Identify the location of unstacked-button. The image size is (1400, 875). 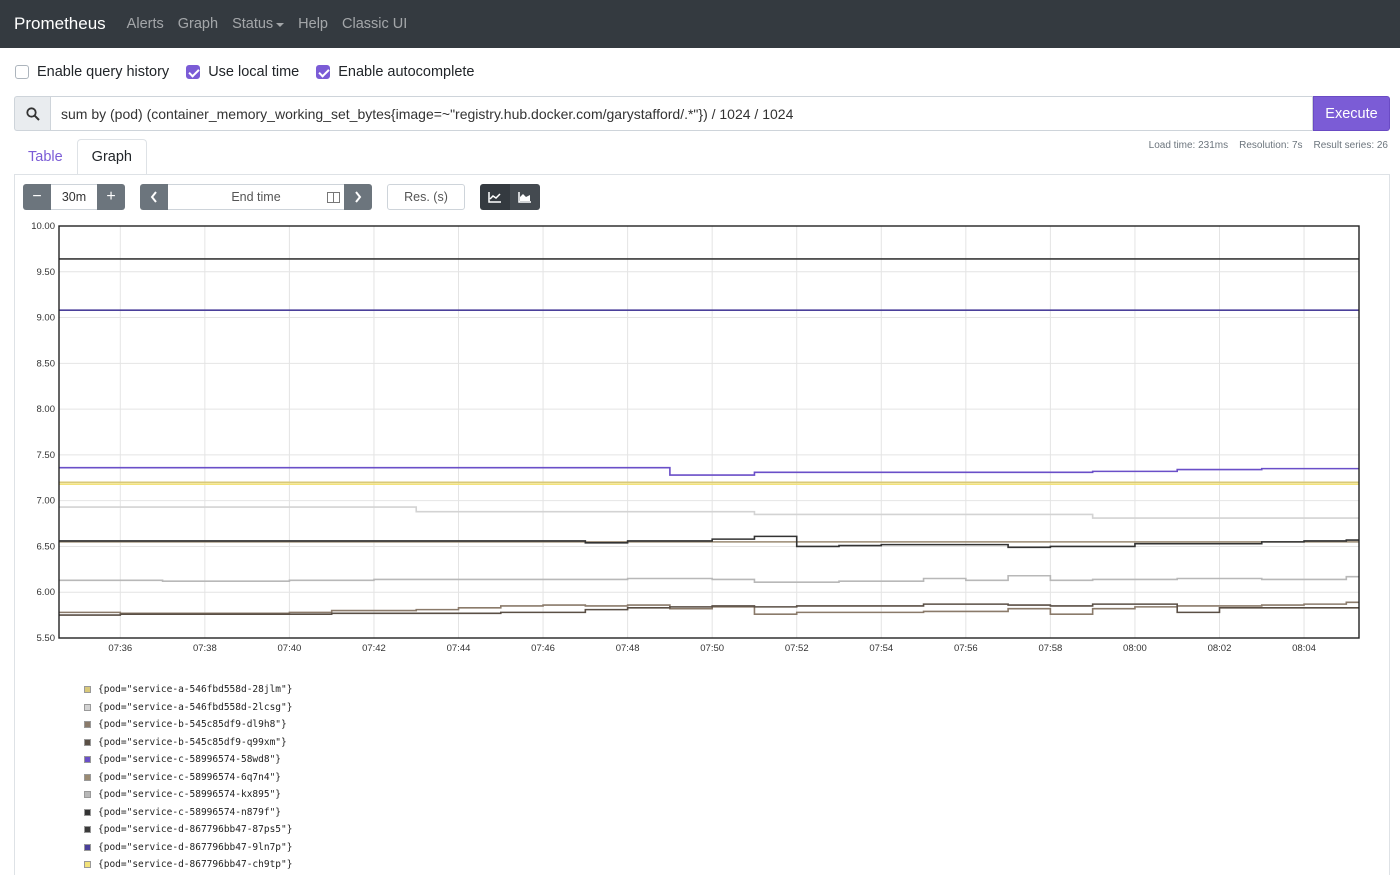
(495, 197).